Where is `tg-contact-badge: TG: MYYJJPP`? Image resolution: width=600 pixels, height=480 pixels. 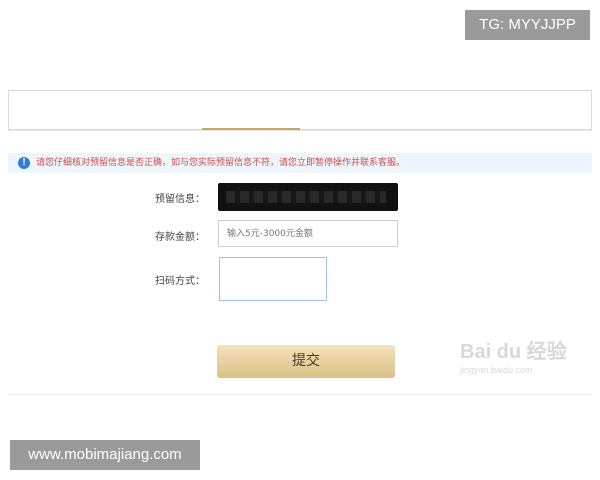 tg-contact-badge: TG: MYYJJPP is located at coordinates (527, 25).